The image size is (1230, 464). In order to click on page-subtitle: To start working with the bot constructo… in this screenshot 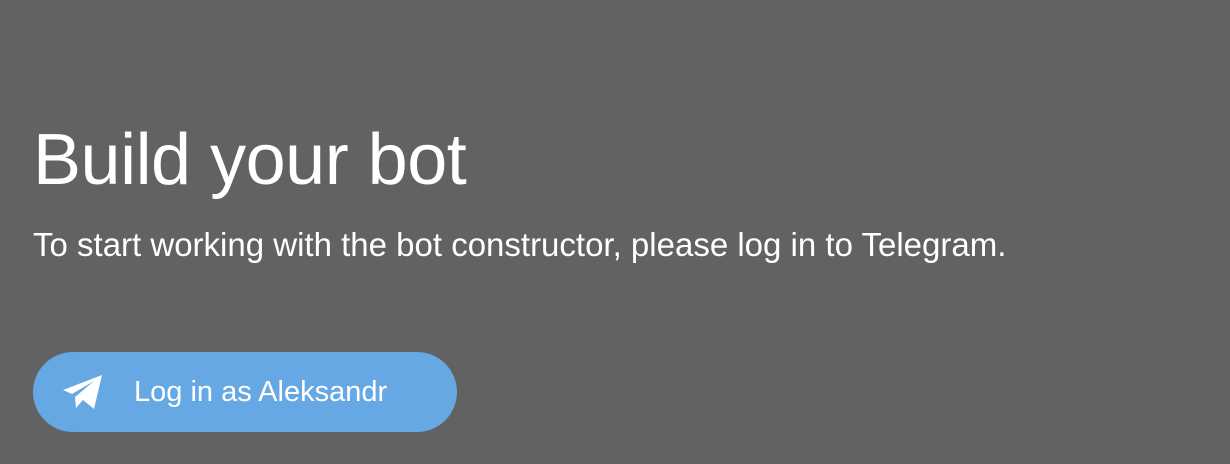, I will do `click(520, 244)`.